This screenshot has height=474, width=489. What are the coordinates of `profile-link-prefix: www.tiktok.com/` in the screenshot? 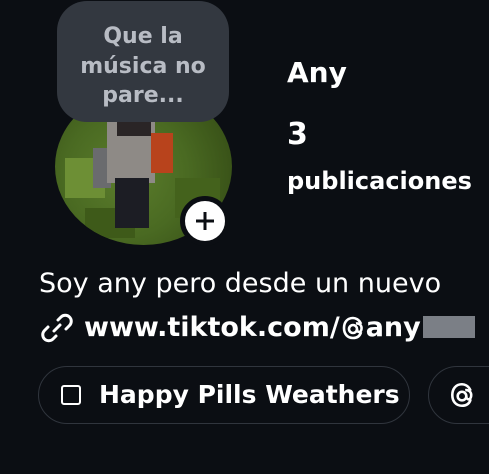 It's located at (212, 327).